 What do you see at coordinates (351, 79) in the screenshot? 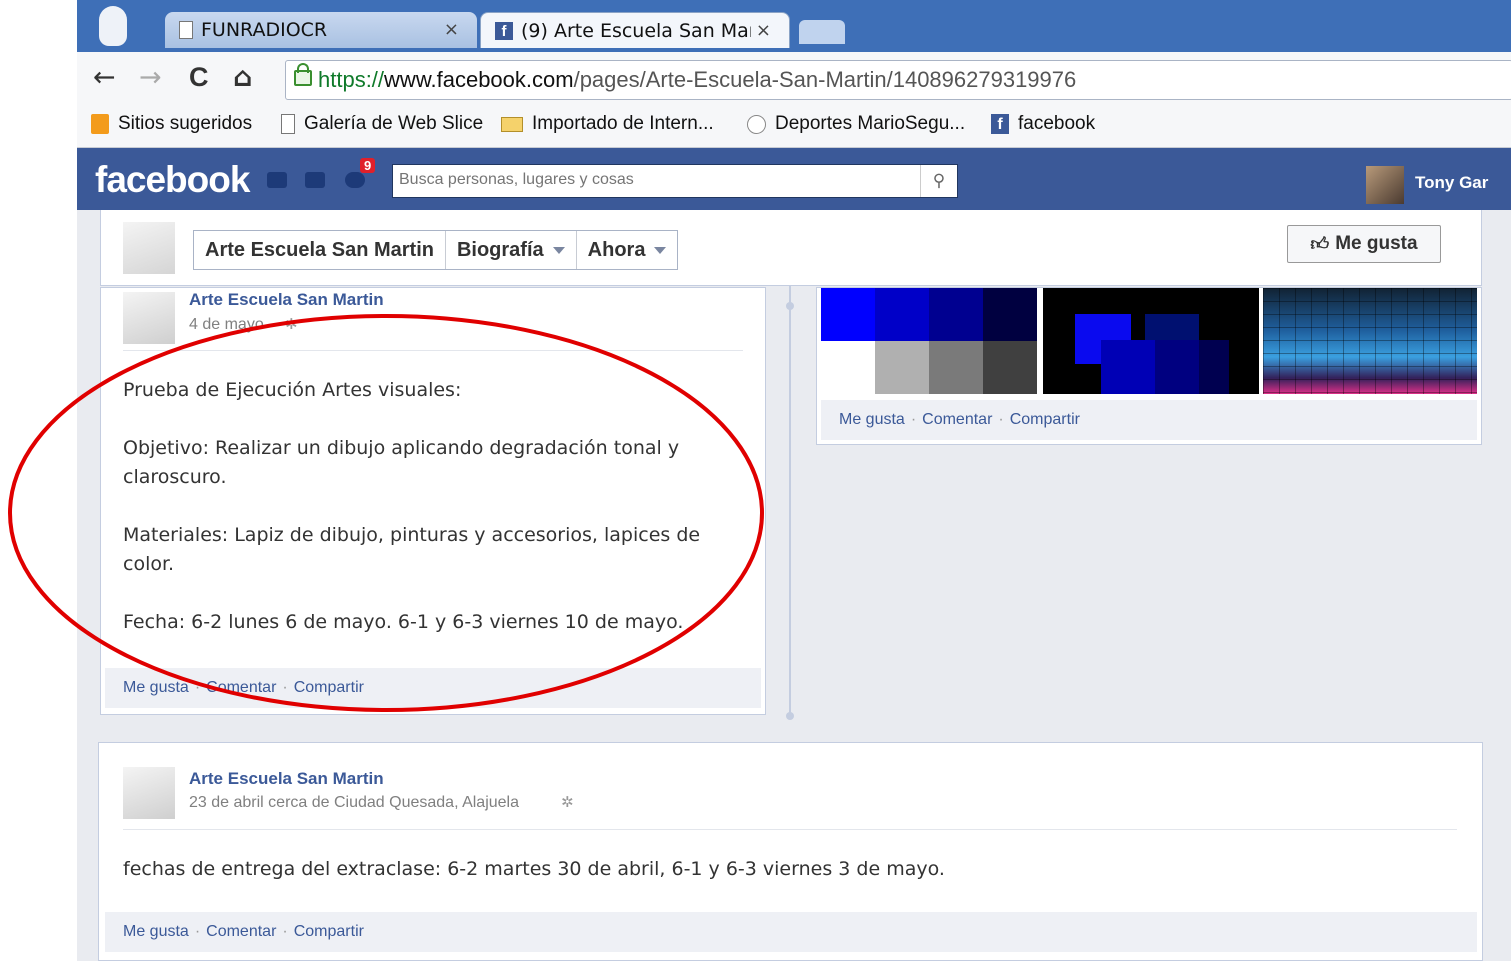
I see `url-scheme: https://` at bounding box center [351, 79].